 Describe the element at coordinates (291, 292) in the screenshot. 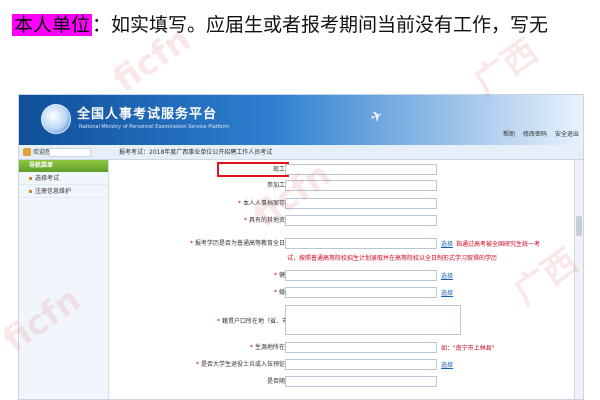

I see `label-marital: *婚姻状况：` at that location.